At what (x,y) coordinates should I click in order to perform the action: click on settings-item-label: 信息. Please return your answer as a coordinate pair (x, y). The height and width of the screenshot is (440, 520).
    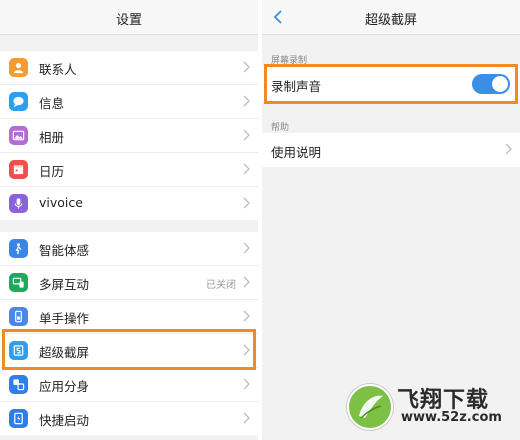
    Looking at the image, I should click on (52, 103).